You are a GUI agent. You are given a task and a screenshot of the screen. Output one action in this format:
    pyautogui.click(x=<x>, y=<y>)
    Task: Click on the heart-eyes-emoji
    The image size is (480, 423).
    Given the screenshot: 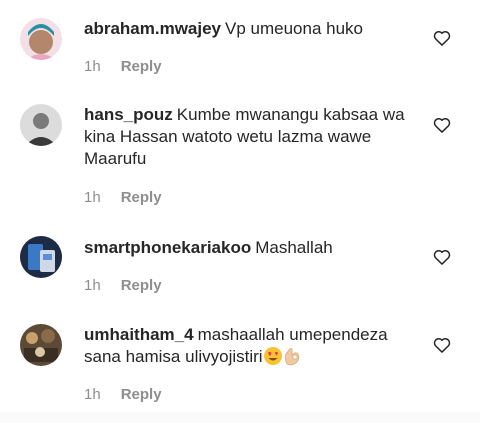 What is the action you would take?
    pyautogui.click(x=272, y=356)
    